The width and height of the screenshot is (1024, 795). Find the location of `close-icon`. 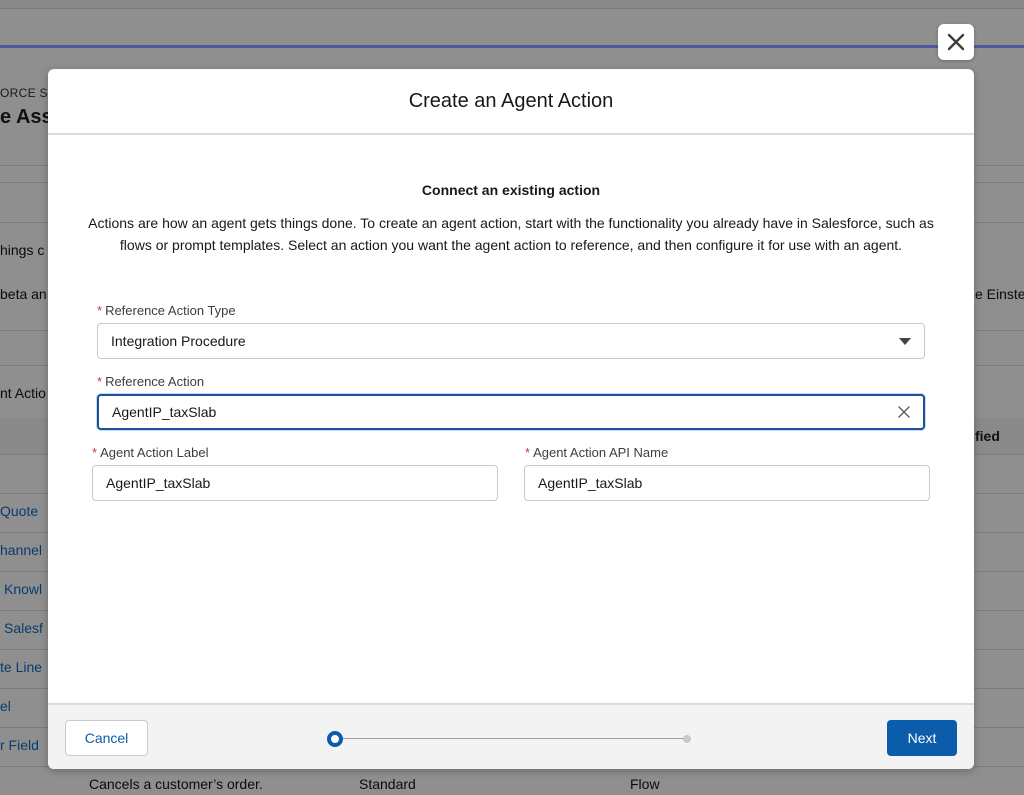

close-icon is located at coordinates (956, 42).